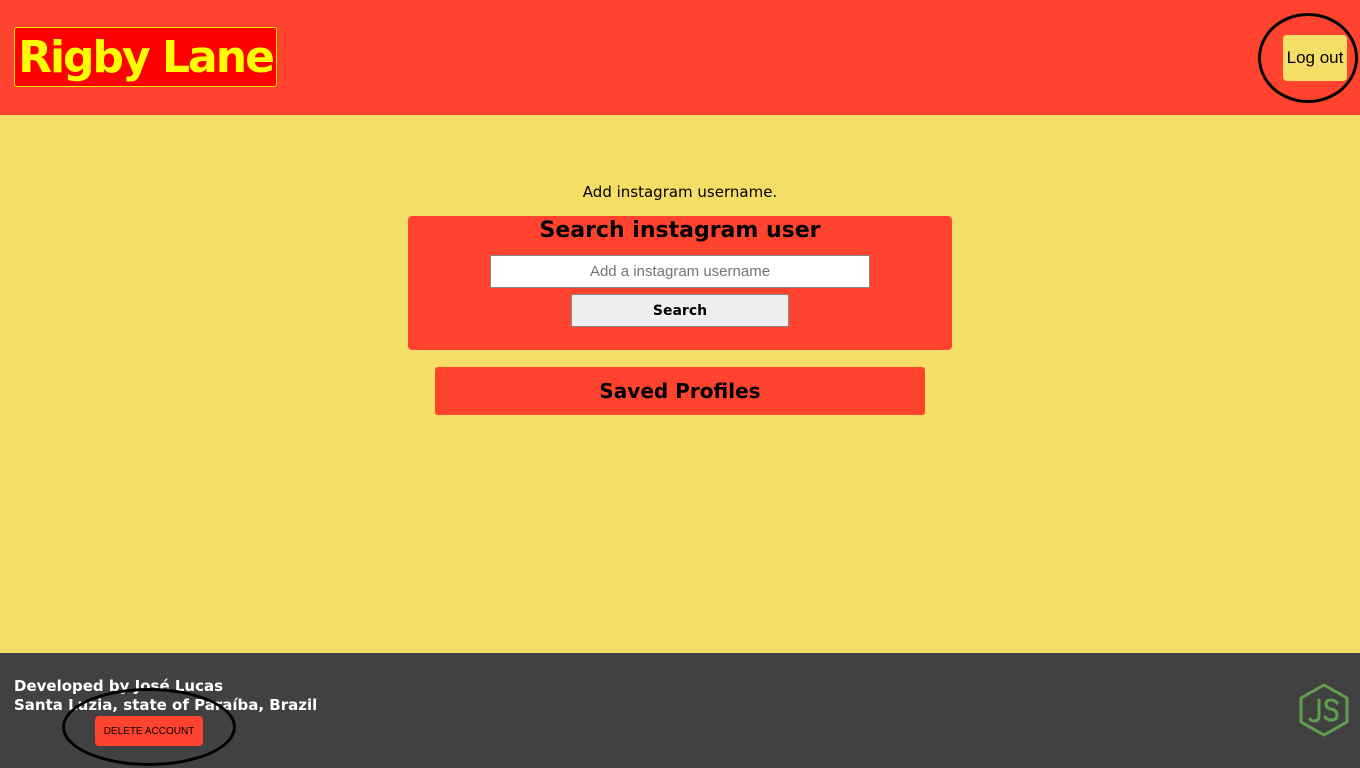  I want to click on brand-logo: Rigby Lane, so click(145, 57).